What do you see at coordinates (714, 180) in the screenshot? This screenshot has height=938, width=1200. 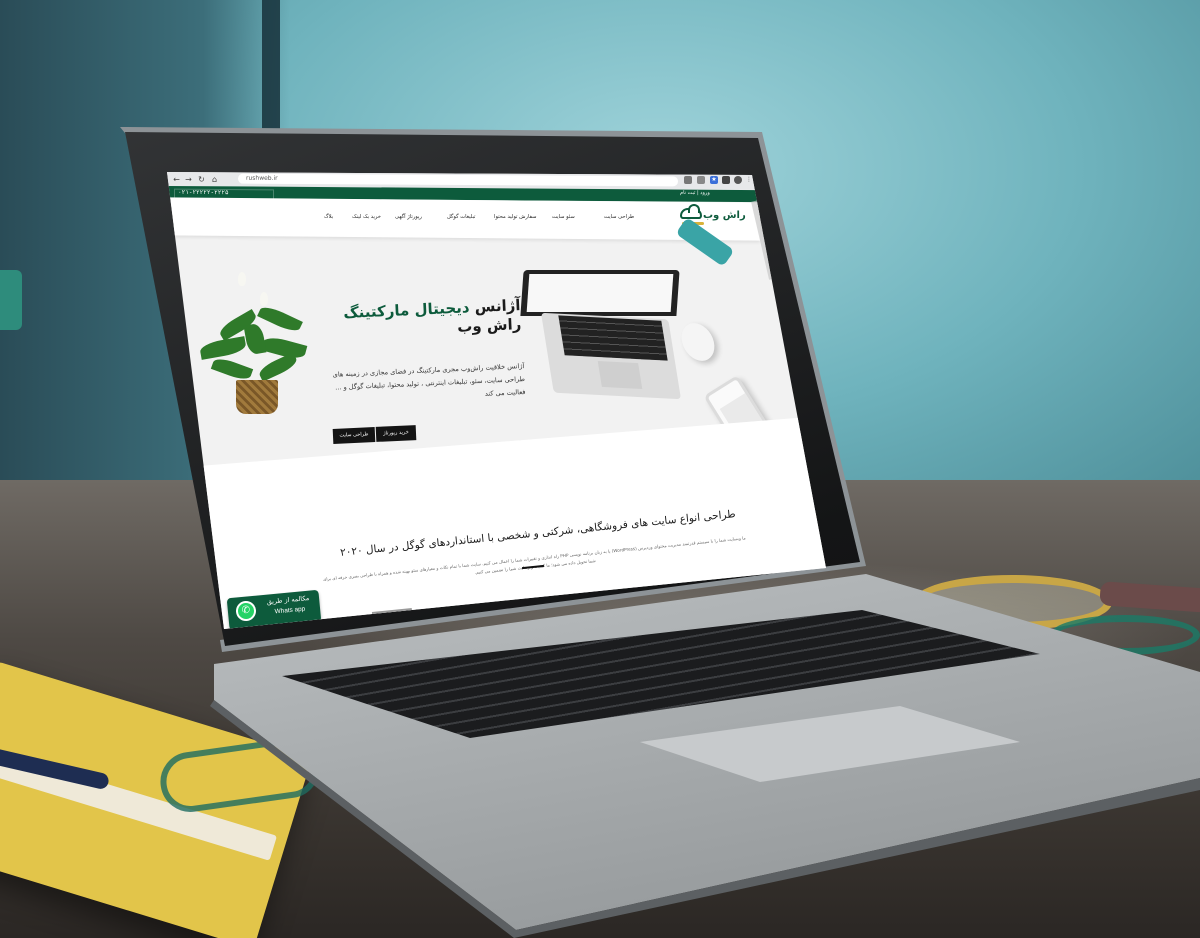 I see `star-icon: ★` at bounding box center [714, 180].